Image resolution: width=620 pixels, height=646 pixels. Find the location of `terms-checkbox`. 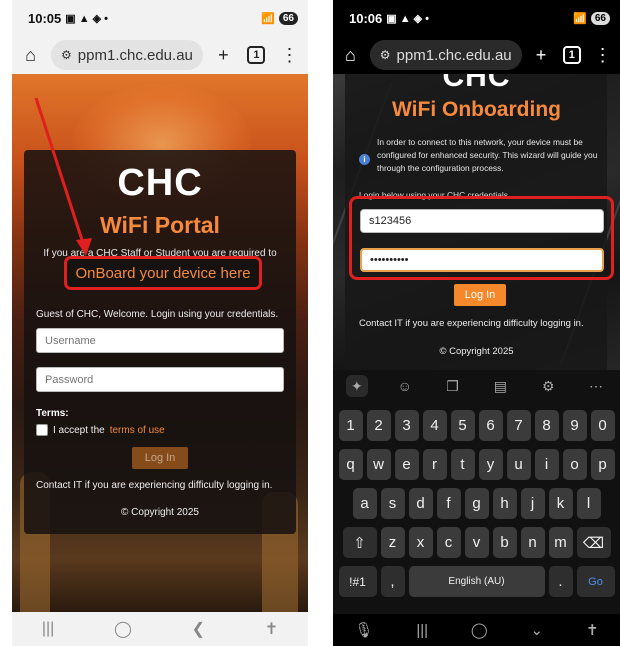

terms-checkbox is located at coordinates (42, 430).